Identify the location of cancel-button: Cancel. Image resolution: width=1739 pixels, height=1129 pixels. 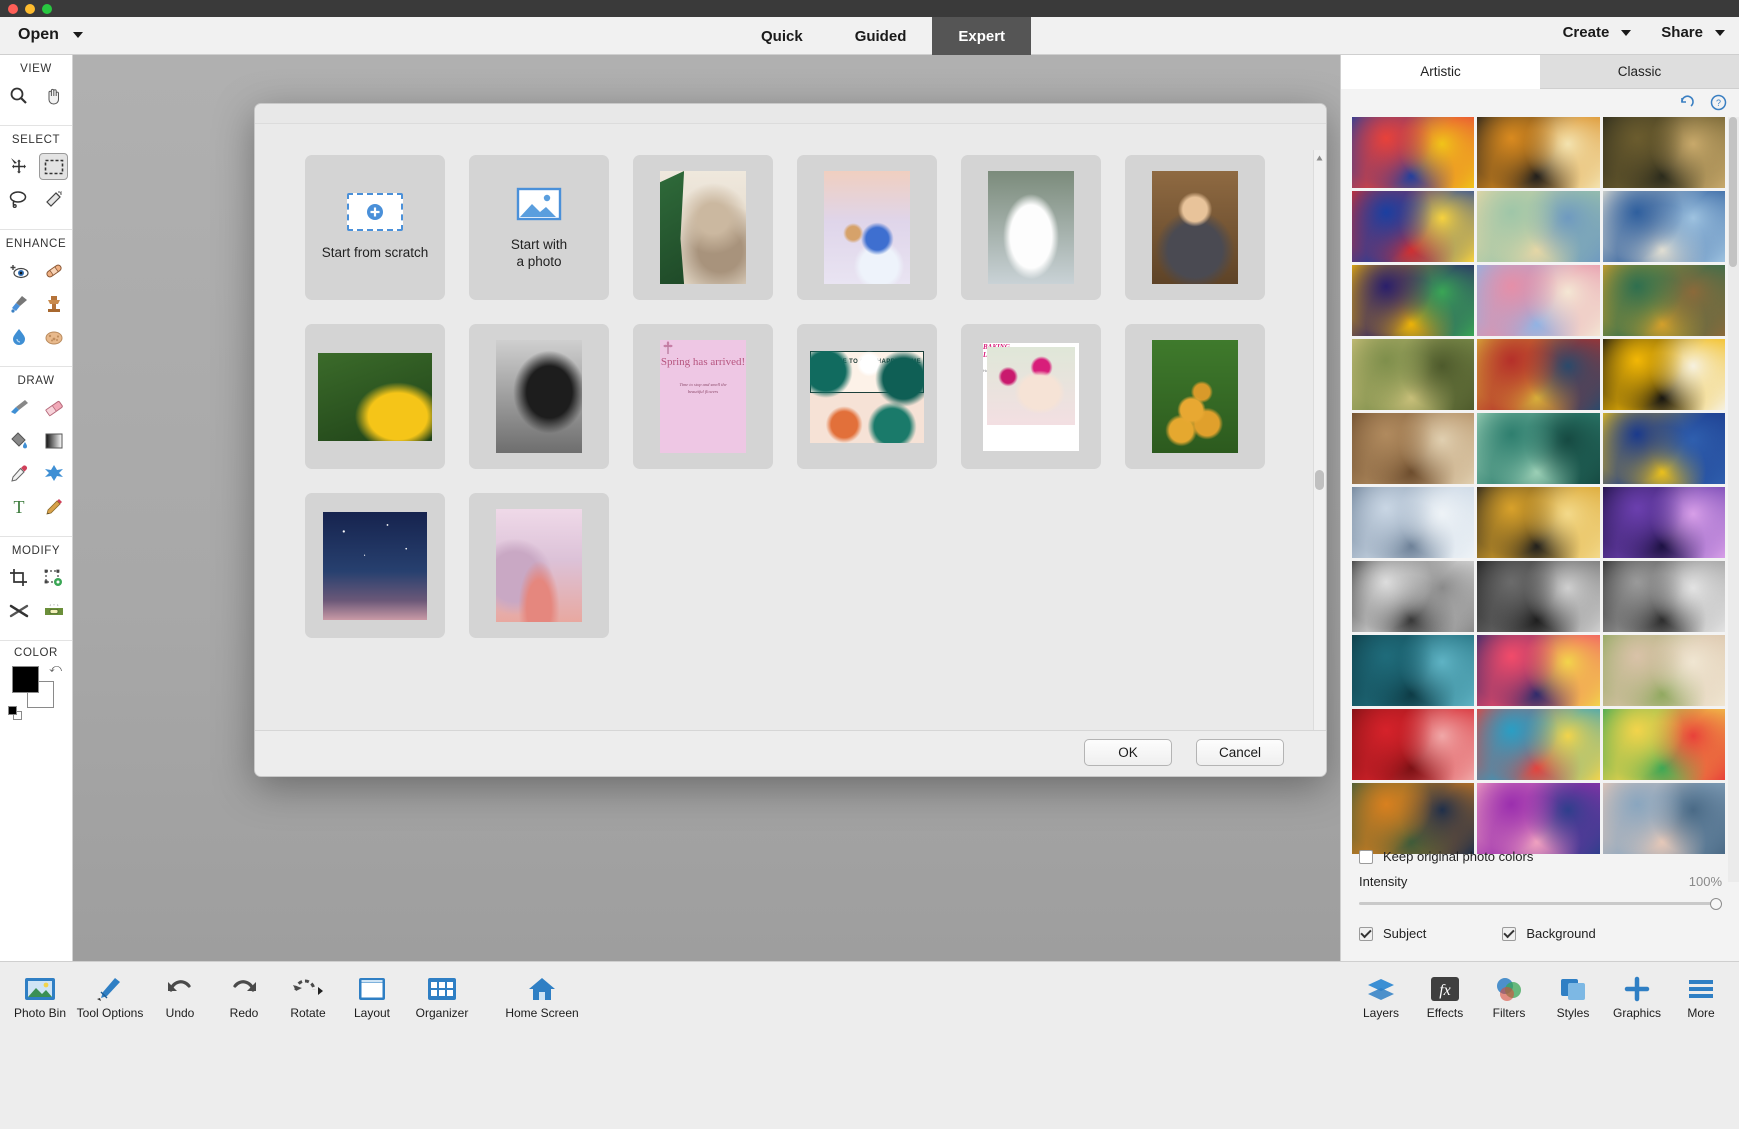
(1240, 752).